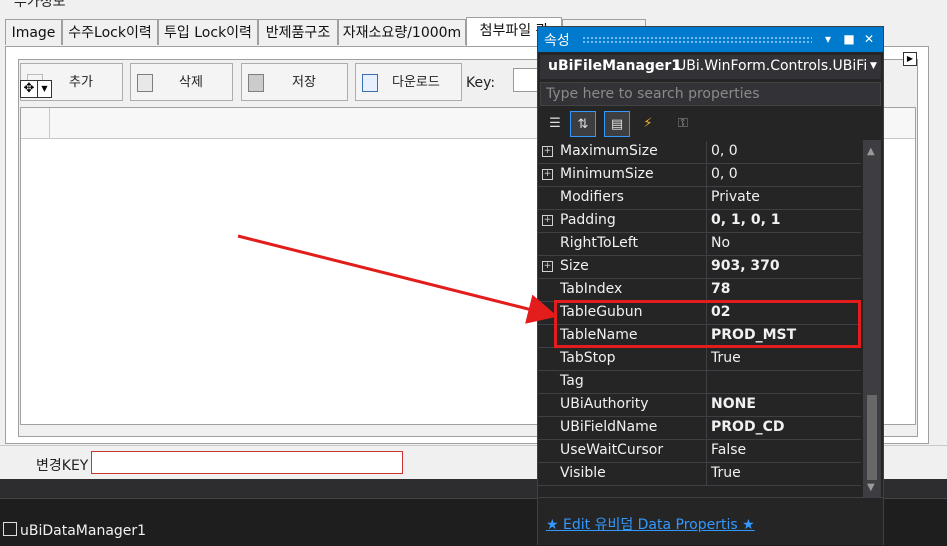 This screenshot has height=546, width=947. I want to click on add-label: 추가, so click(81, 82).